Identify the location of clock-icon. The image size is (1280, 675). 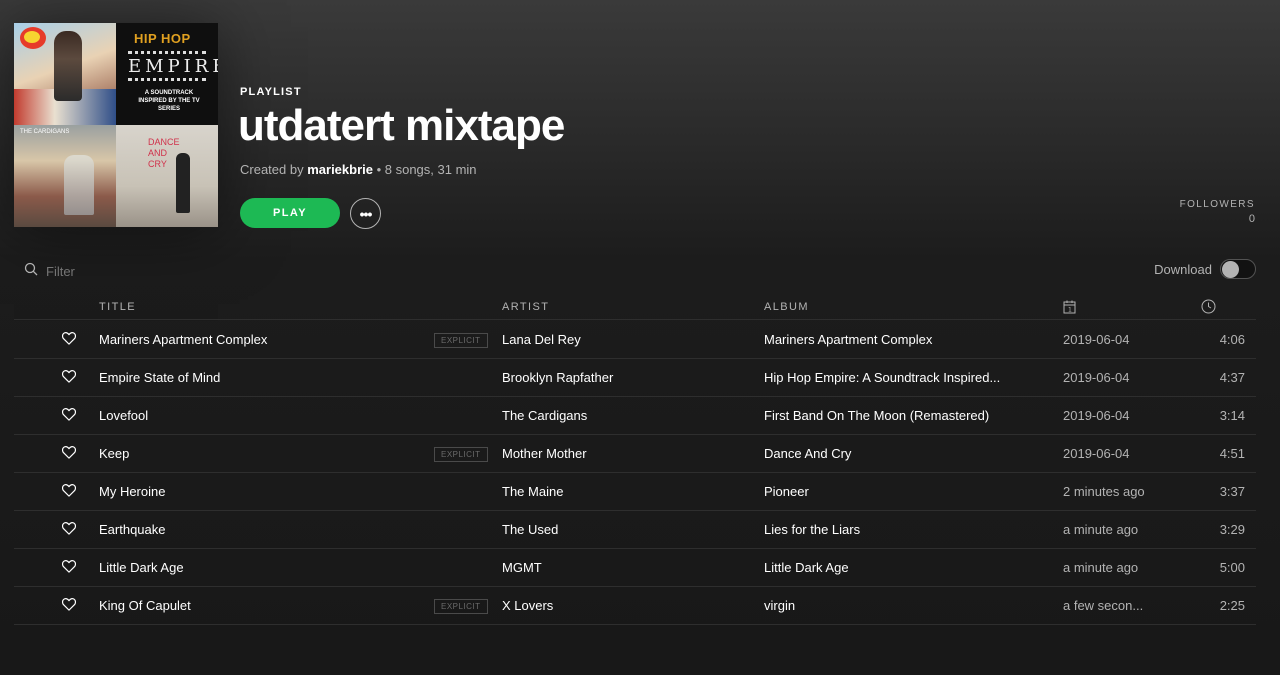
(1208, 308).